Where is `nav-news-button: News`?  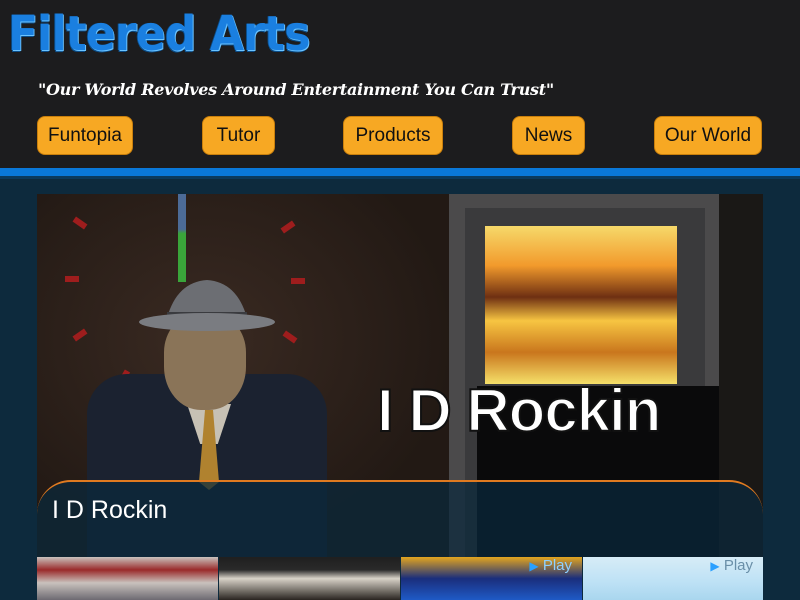
nav-news-button: News is located at coordinates (548, 135).